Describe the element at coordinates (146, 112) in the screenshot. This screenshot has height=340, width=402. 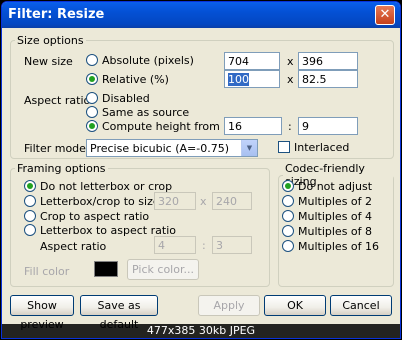
I see `aspect-same-label: Same as source` at that location.